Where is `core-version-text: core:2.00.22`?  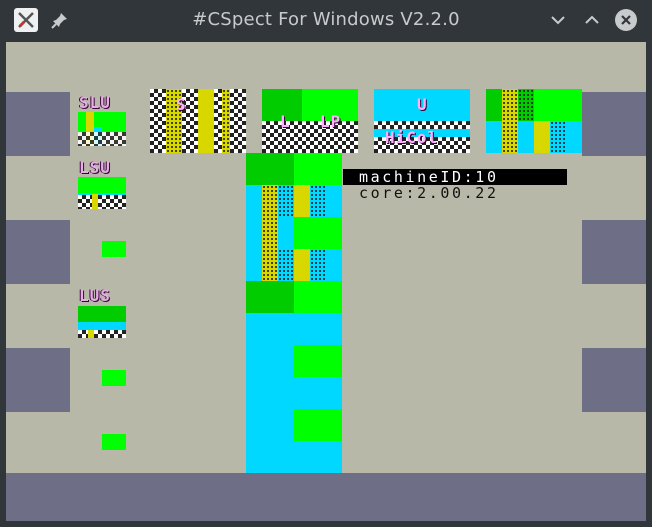 core-version-text: core:2.00.22 is located at coordinates (429, 193).